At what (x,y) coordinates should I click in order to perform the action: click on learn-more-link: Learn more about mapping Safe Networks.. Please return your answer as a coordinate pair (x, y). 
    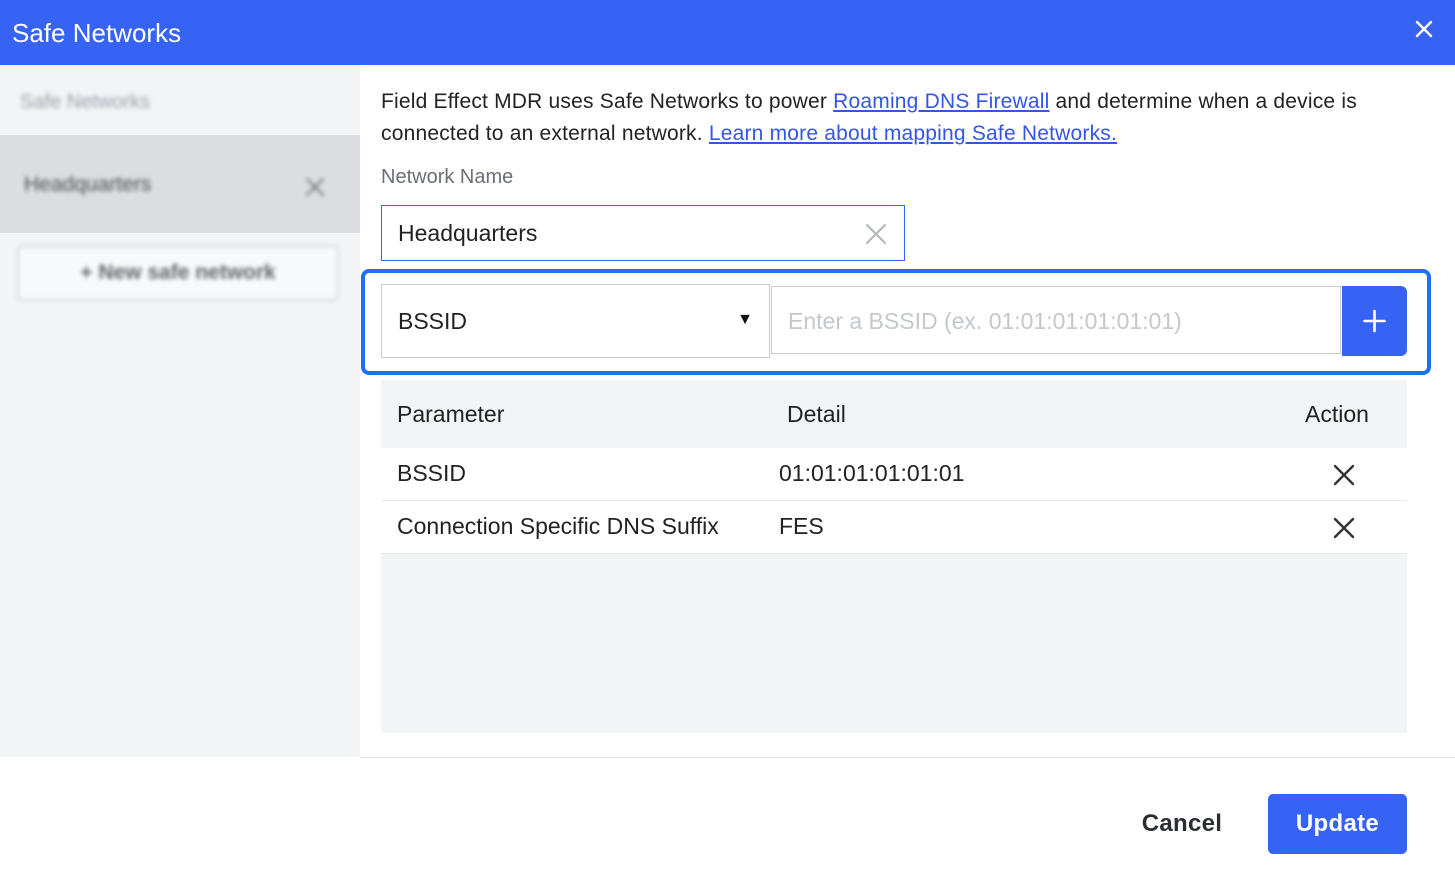
    Looking at the image, I should click on (913, 133).